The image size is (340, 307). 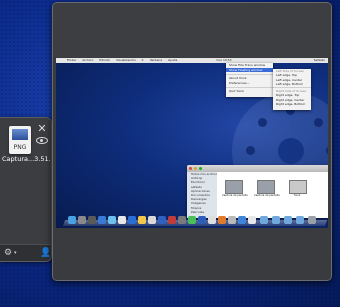 What do you see at coordinates (190, 168) in the screenshot?
I see `close-dot` at bounding box center [190, 168].